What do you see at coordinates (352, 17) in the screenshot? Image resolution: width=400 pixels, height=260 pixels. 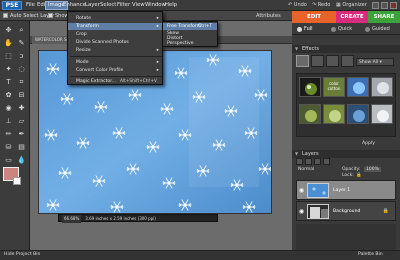 I see `tab-create: CREATE` at bounding box center [352, 17].